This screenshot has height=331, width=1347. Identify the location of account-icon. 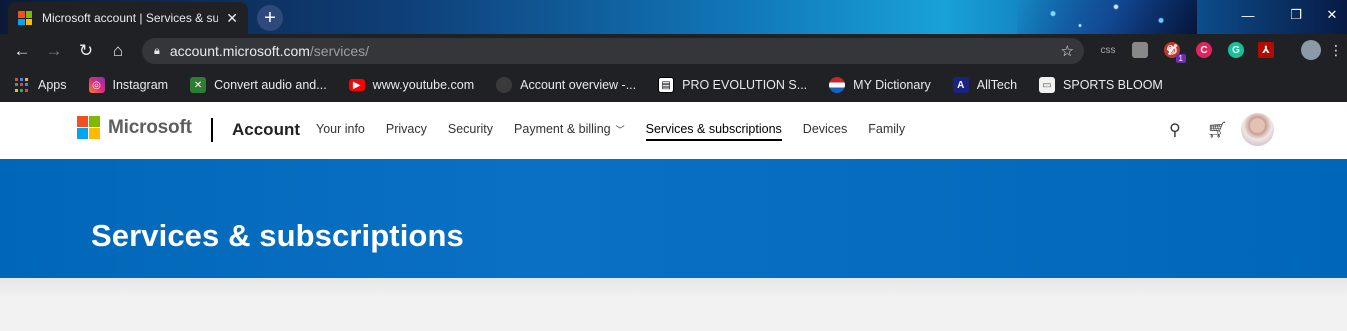
(504, 85).